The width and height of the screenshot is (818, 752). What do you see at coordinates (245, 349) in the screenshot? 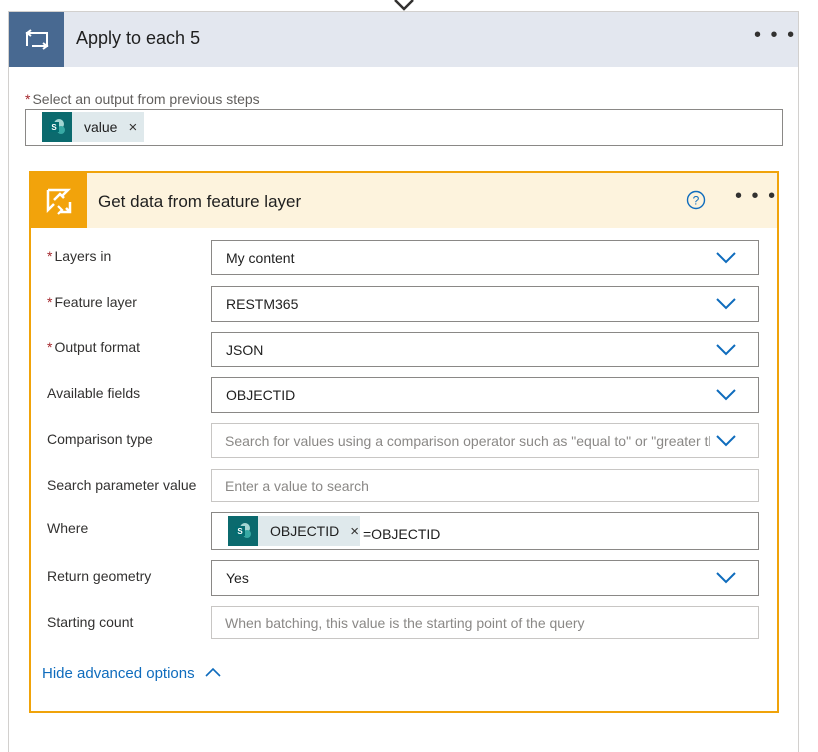
I see `output-format-value: JSON` at bounding box center [245, 349].